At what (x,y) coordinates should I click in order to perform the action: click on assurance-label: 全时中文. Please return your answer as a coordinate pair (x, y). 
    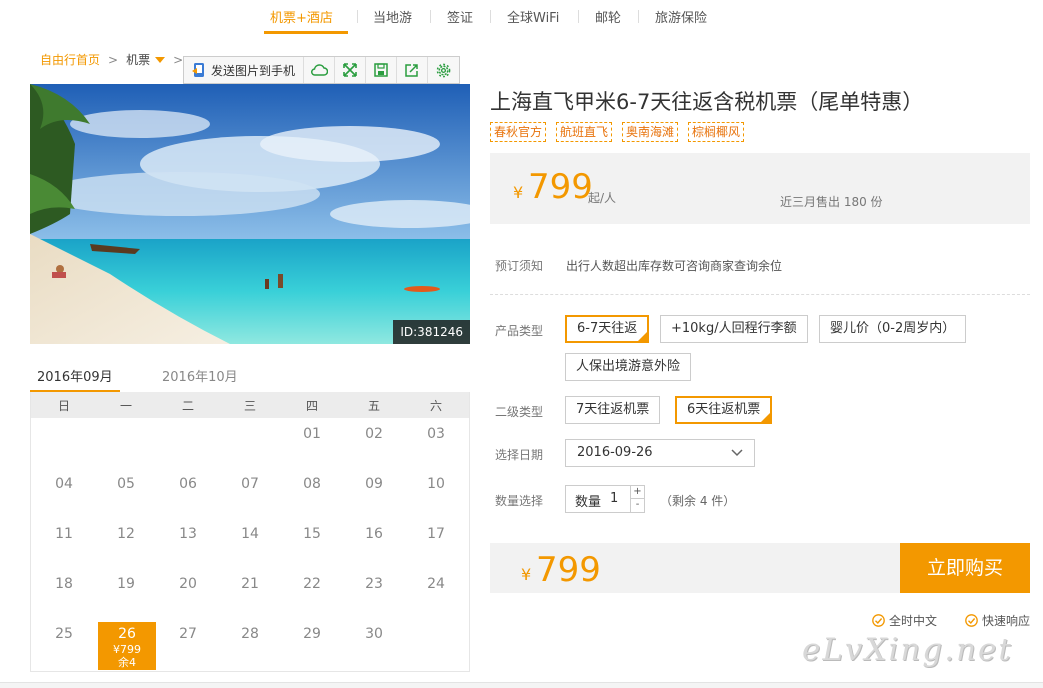
    Looking at the image, I should click on (913, 621).